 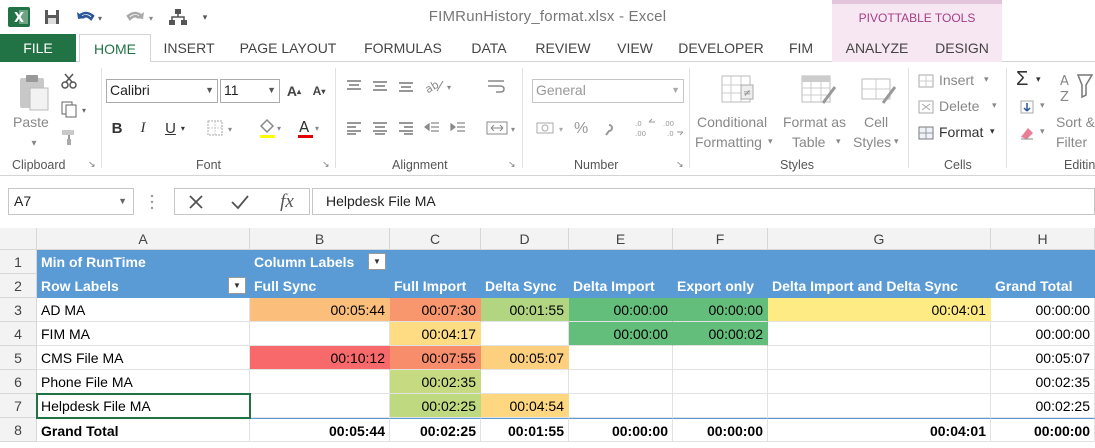 I want to click on insert-cells-icon, so click(x=926, y=81).